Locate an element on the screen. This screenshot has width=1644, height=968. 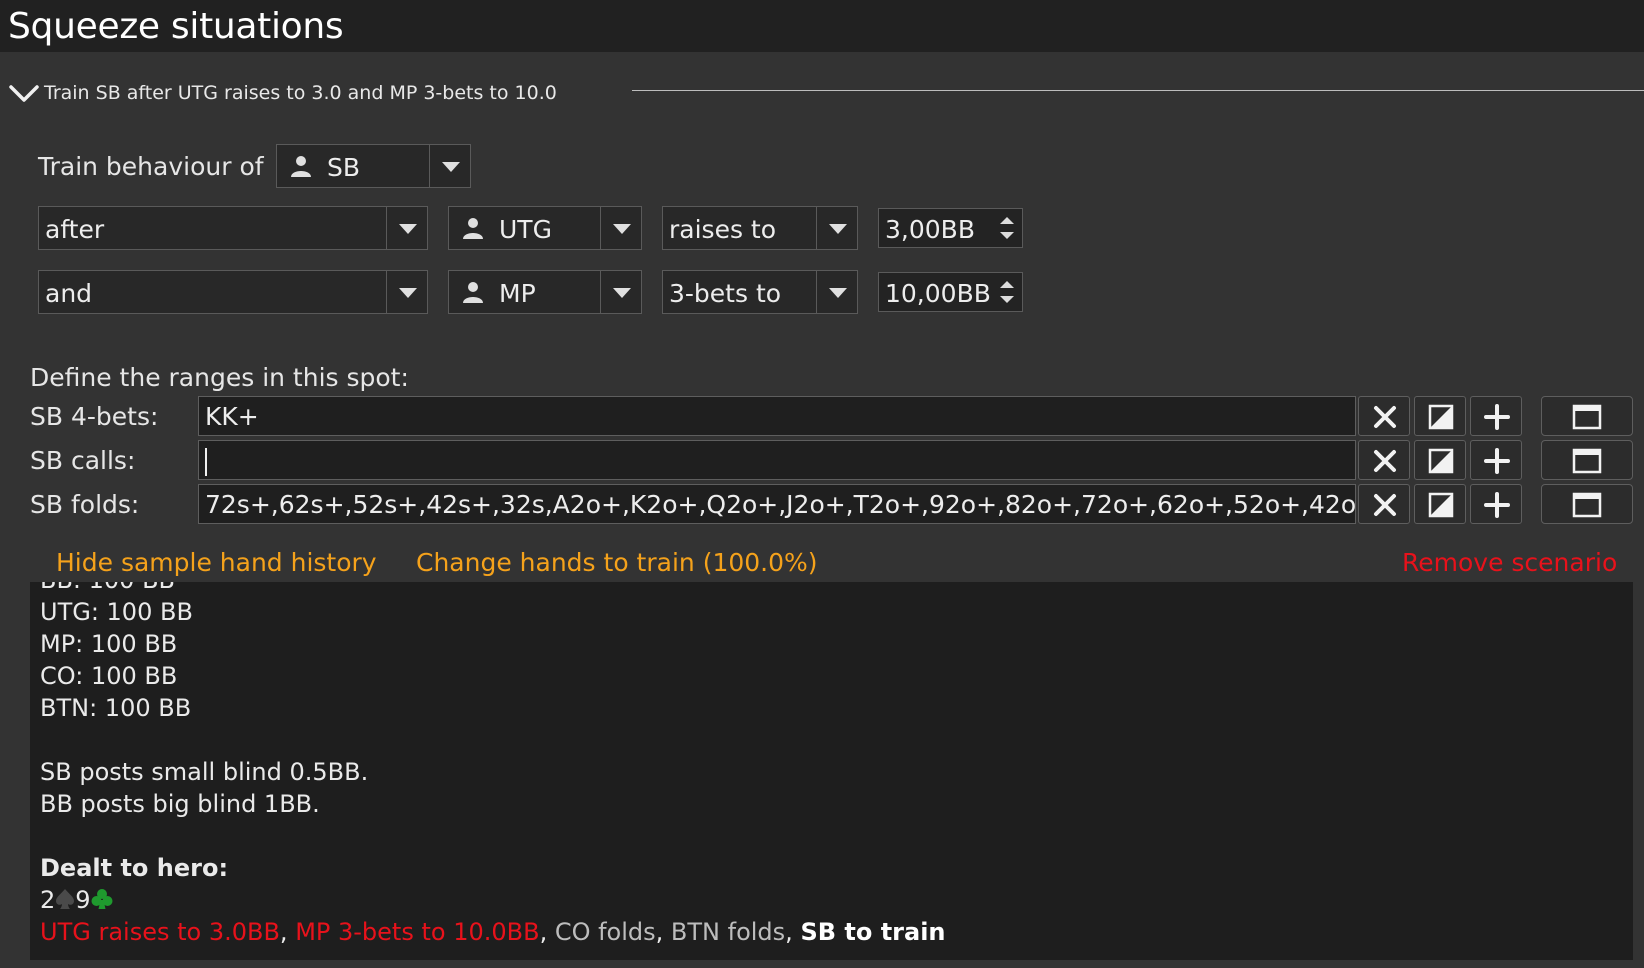
amount-value: 10,00BB is located at coordinates (938, 293).